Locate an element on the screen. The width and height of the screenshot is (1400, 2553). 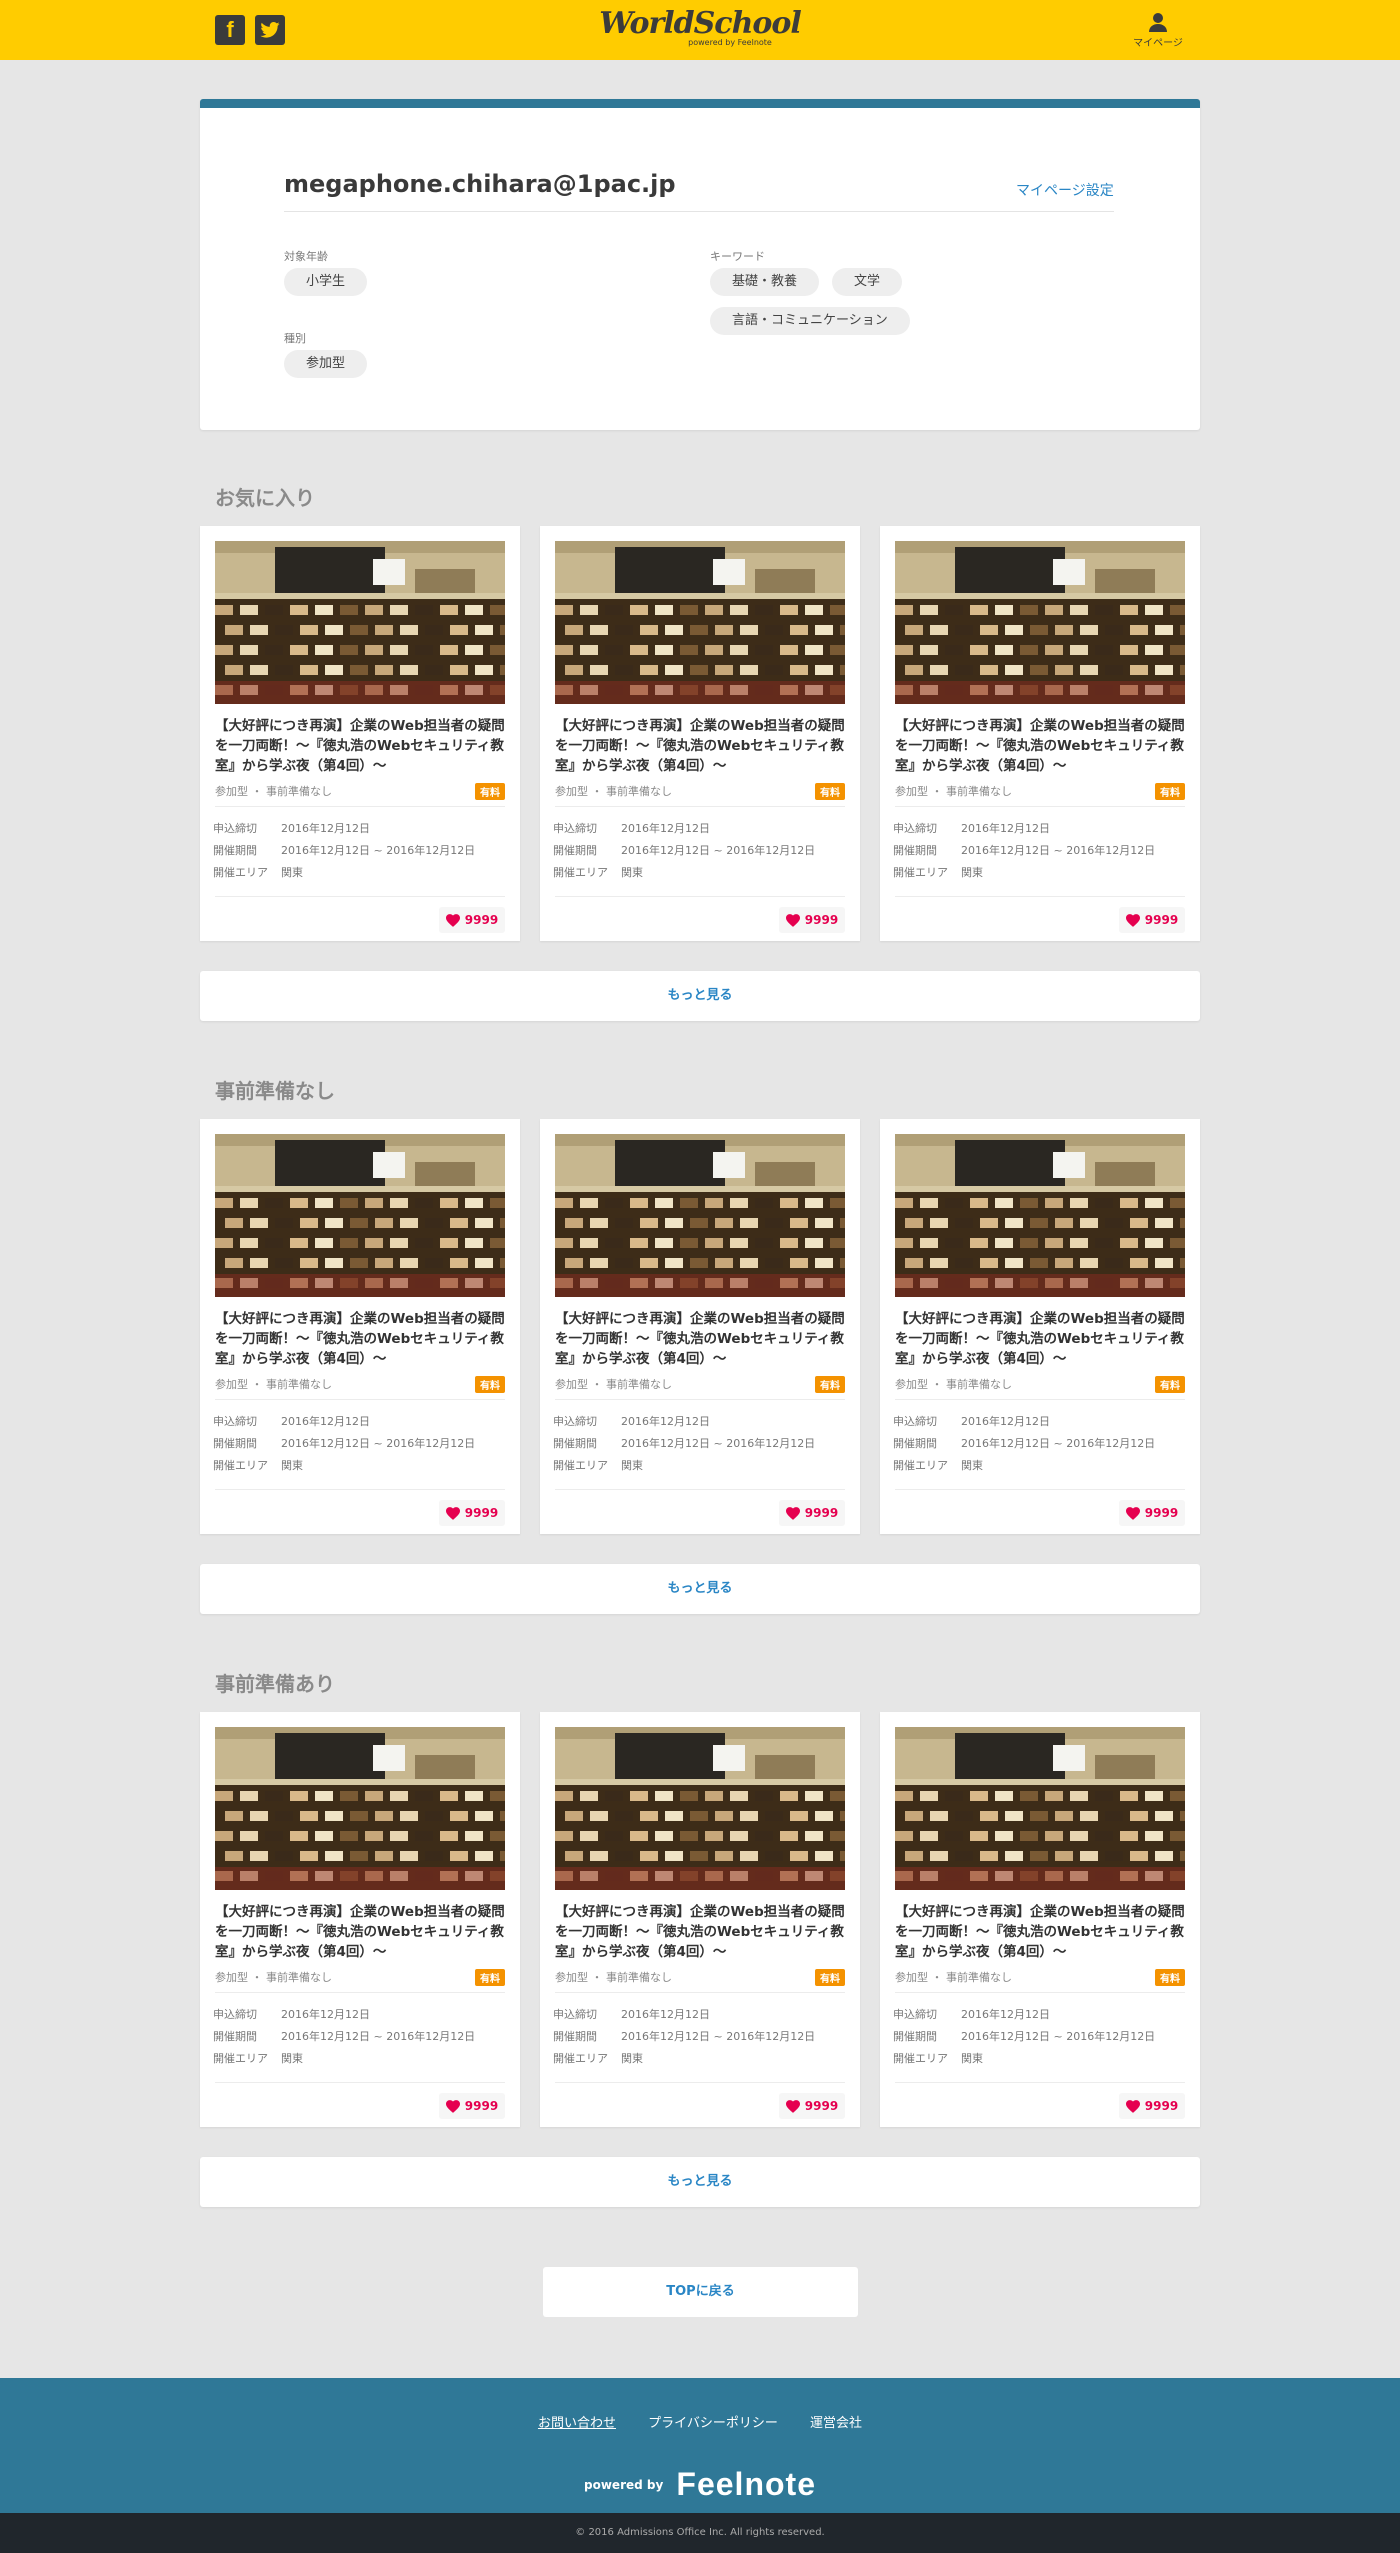
feelnote-logo: Feelnote is located at coordinates (746, 2484).